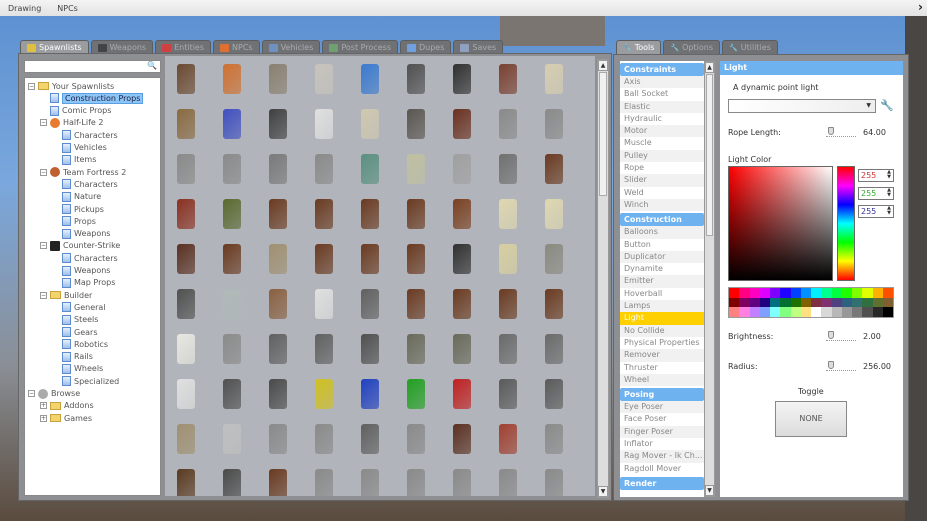  I want to click on search-icon: 🔍, so click(152, 65).